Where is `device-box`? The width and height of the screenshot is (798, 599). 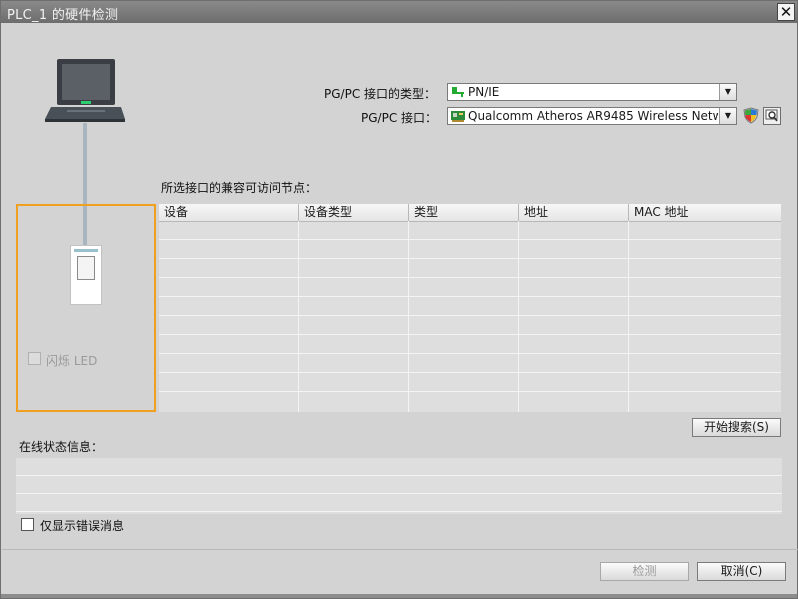
device-box is located at coordinates (86, 308).